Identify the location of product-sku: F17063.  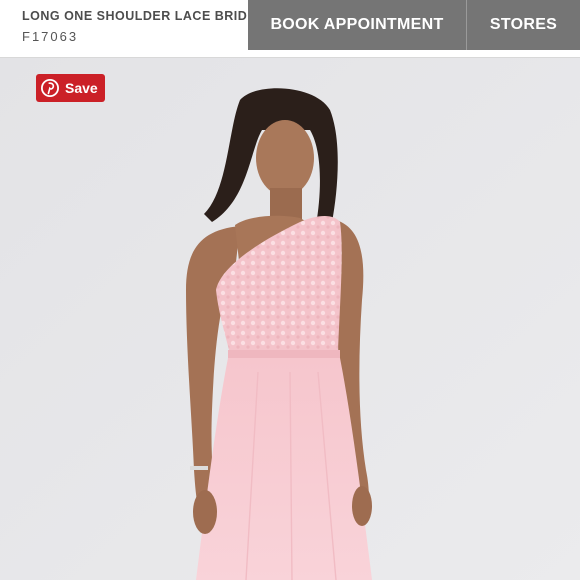
(50, 36).